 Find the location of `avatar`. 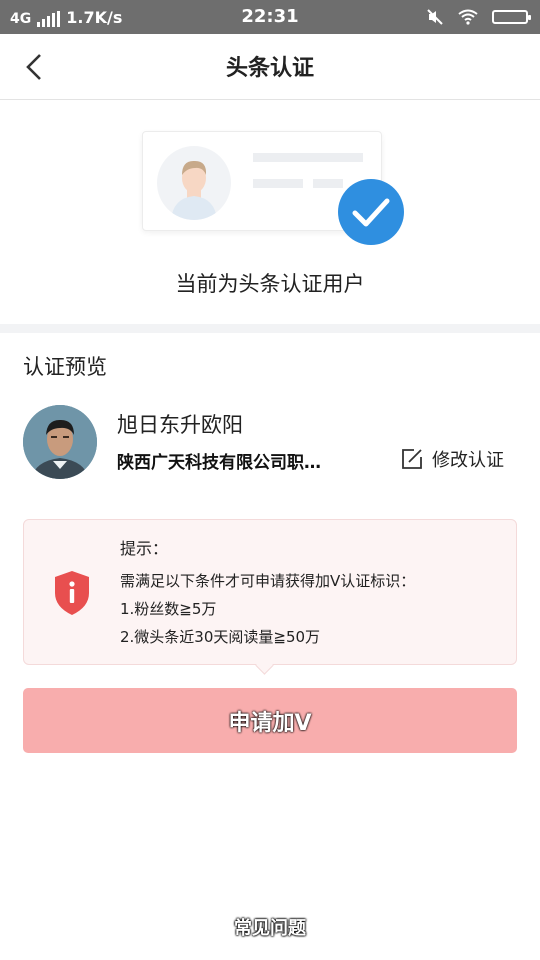

avatar is located at coordinates (60, 442).